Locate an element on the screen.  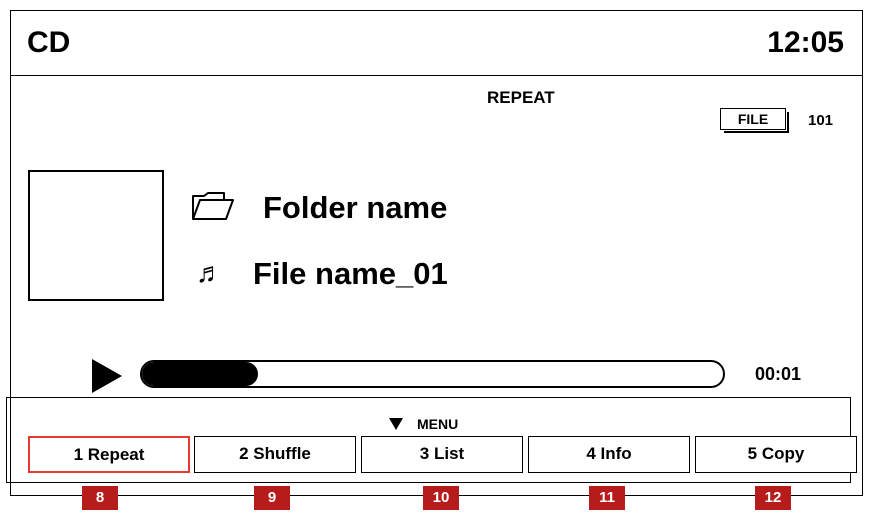
callout-label: 8 is located at coordinates (100, 498).